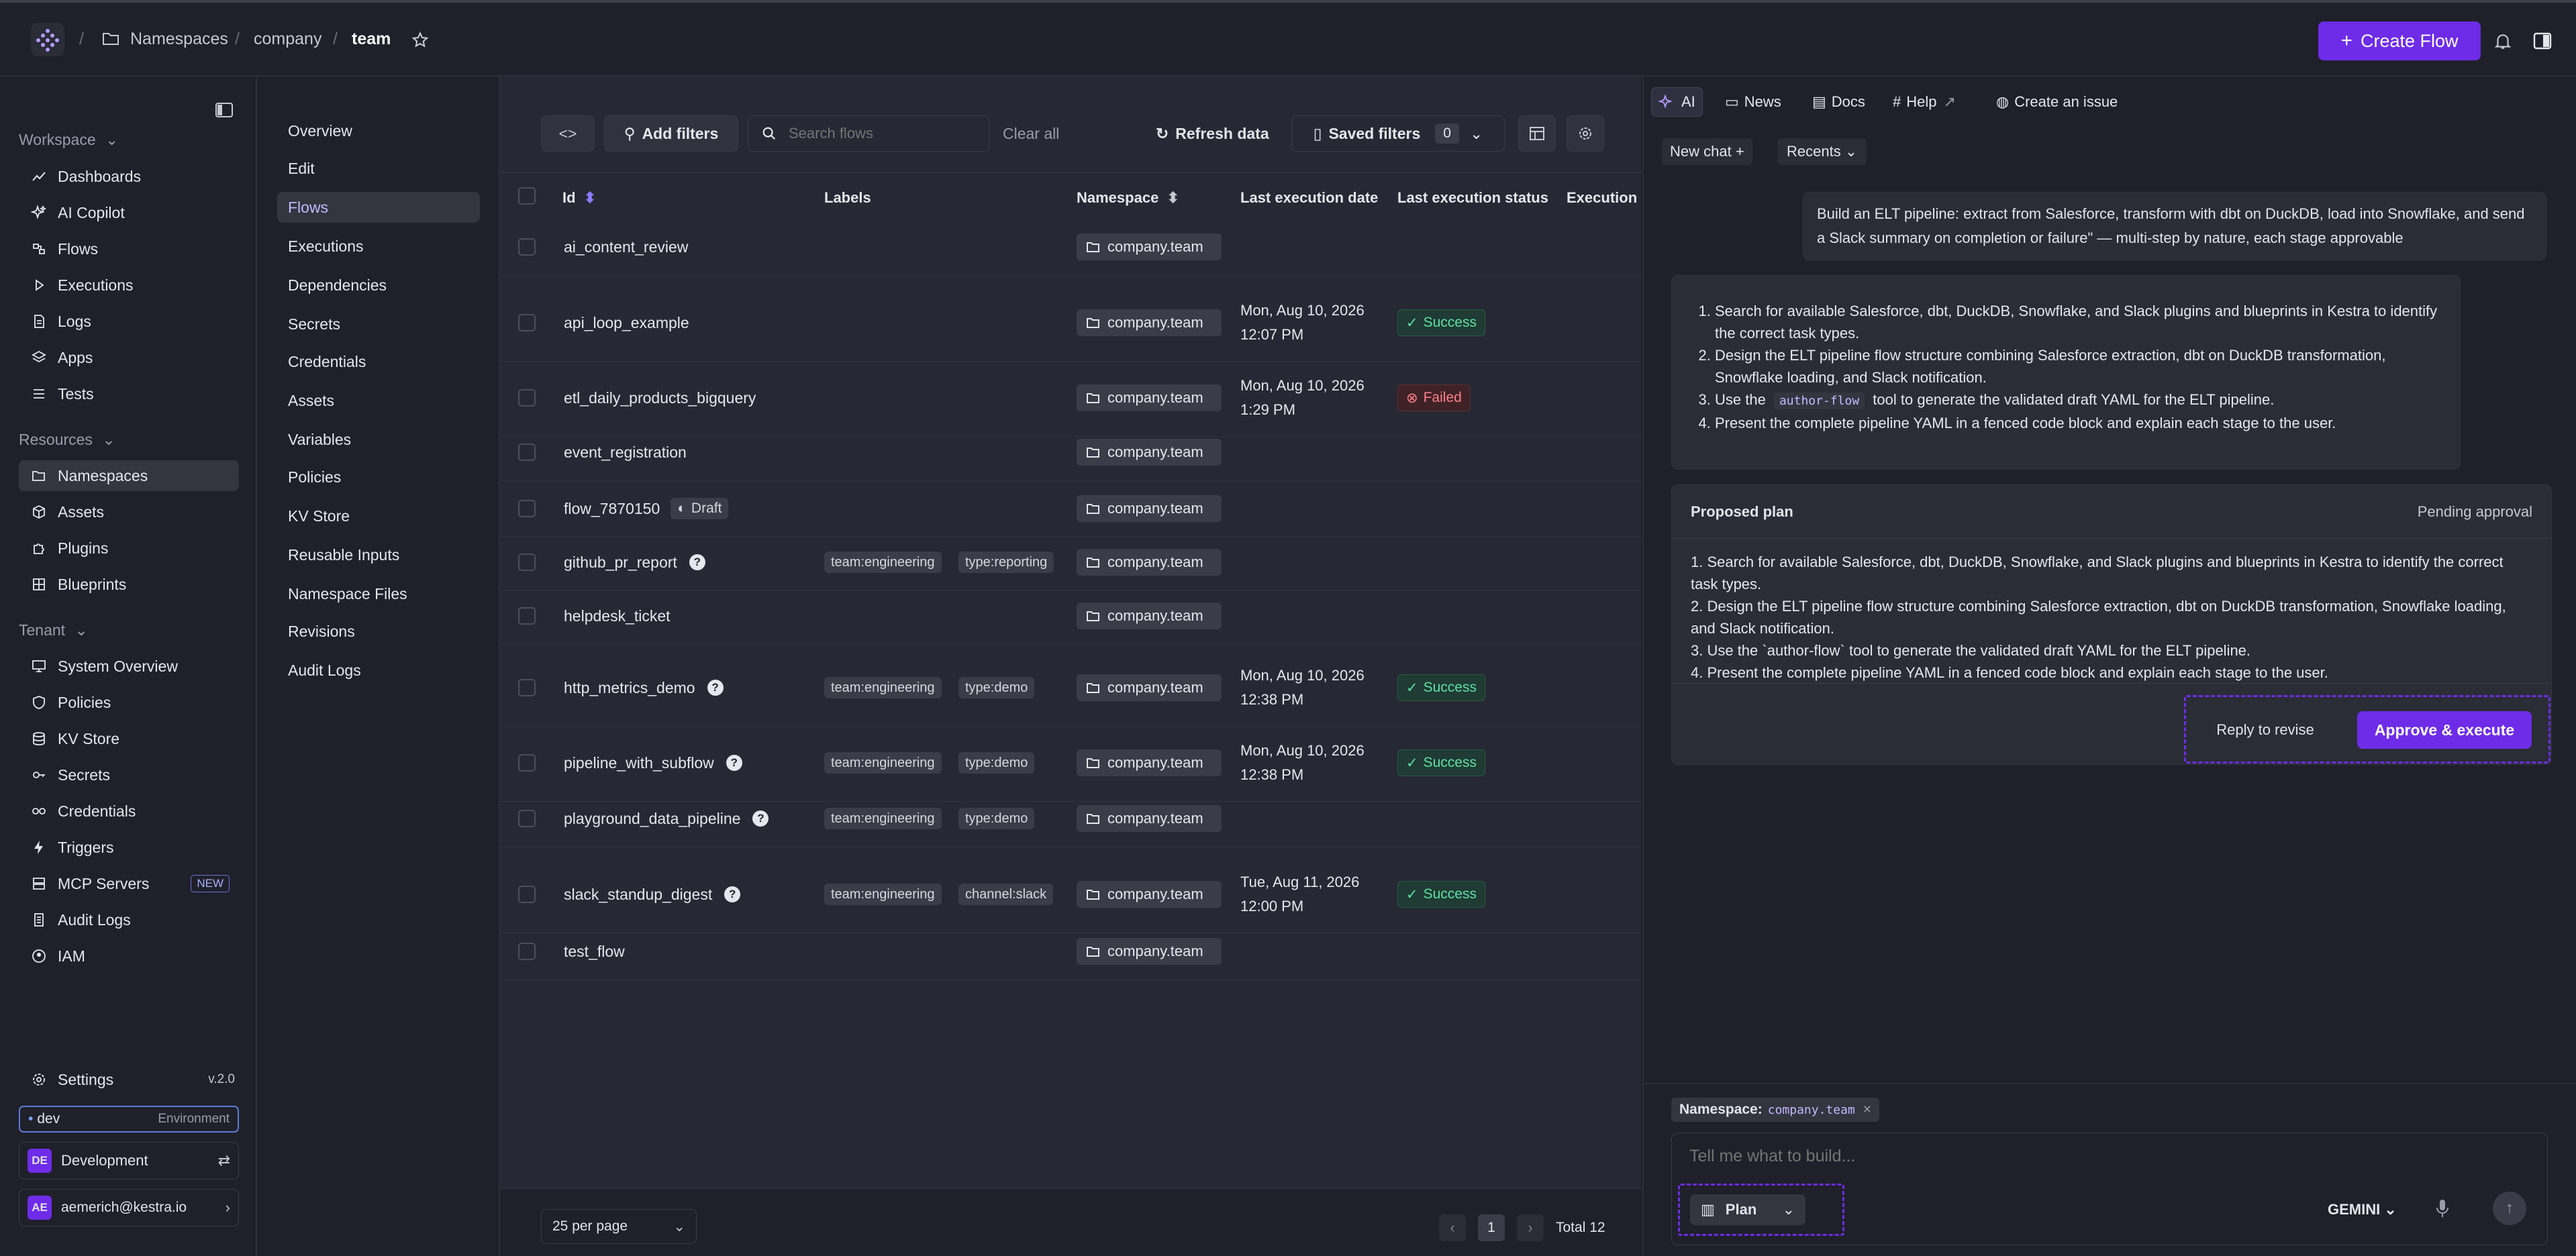  I want to click on chat-input, so click(2092, 1160).